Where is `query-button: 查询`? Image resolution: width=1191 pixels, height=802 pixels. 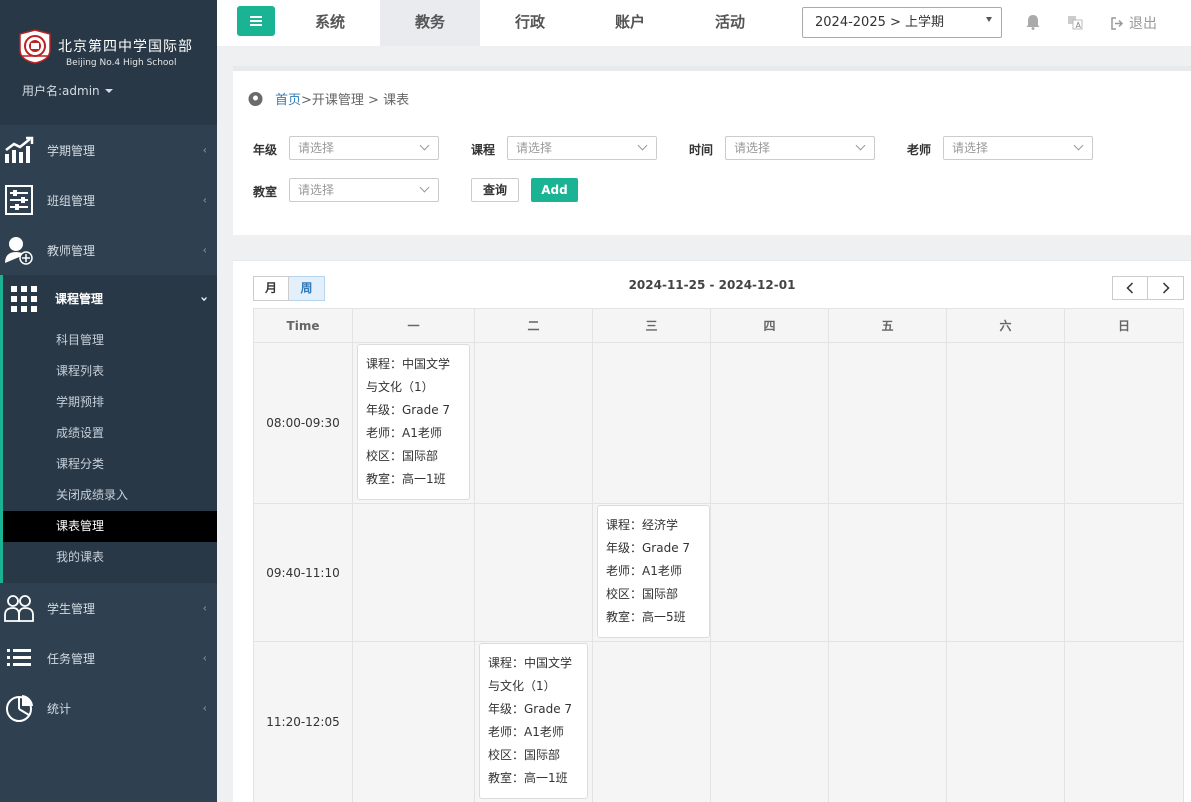
query-button: 查询 is located at coordinates (495, 190).